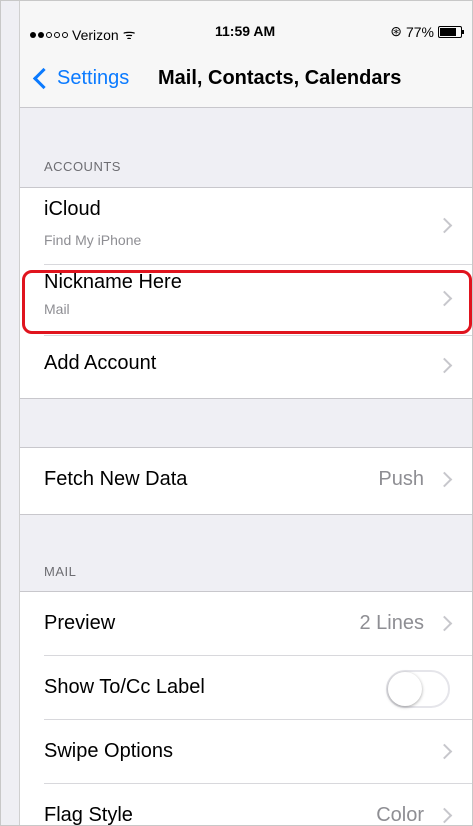 The height and width of the screenshot is (826, 473). I want to click on swipe-options-row: Swipe Options, so click(258, 752).